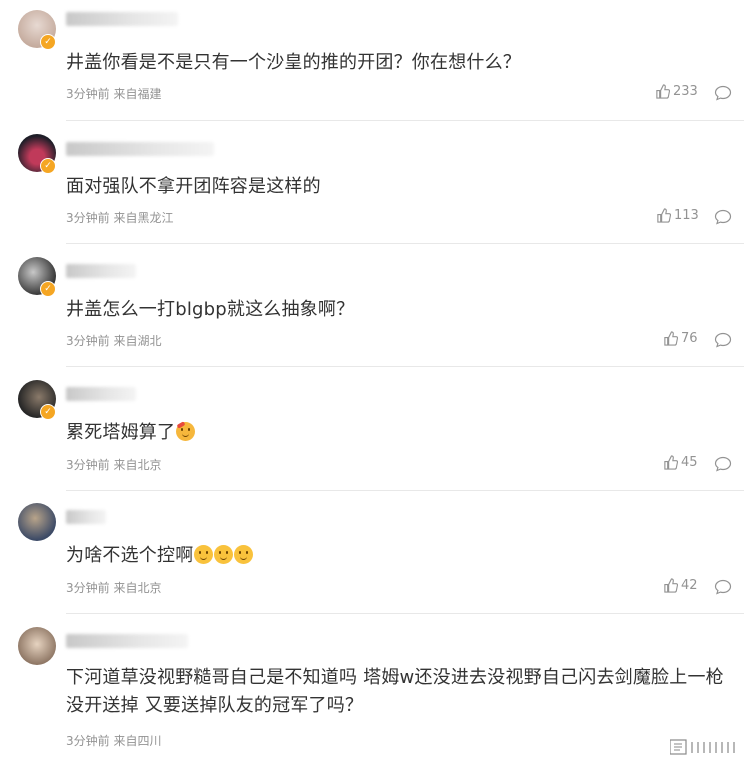 The image size is (744, 765). Describe the element at coordinates (689, 585) in the screenshot. I see `like-count: 42` at that location.